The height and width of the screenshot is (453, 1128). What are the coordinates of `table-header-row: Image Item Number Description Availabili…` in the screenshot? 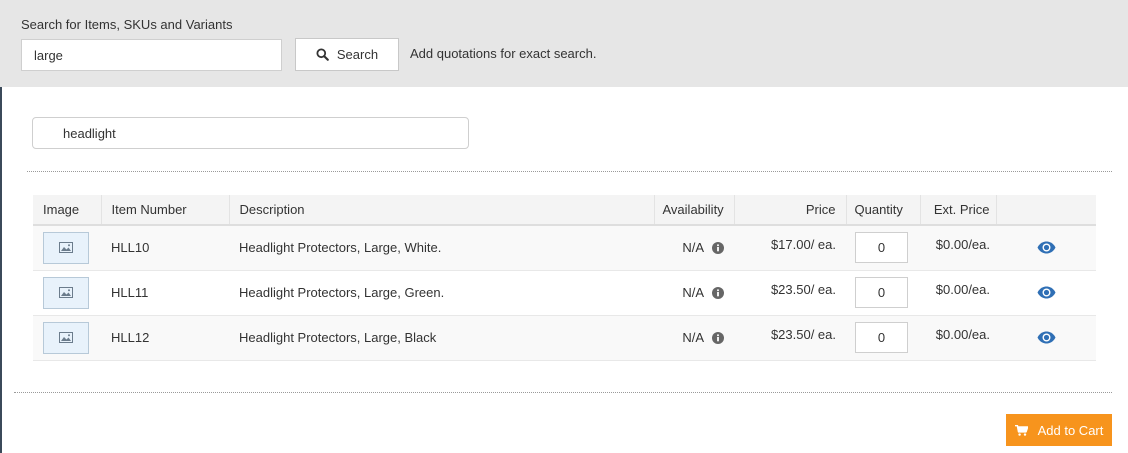 It's located at (564, 210).